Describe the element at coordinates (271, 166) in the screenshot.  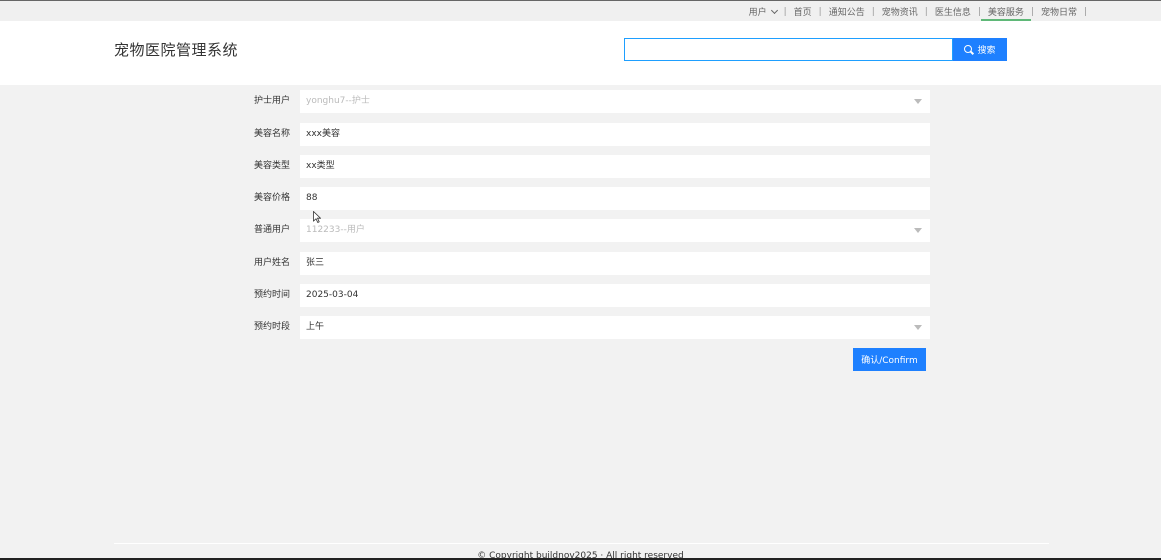
I see `field-label: 美容类型` at that location.